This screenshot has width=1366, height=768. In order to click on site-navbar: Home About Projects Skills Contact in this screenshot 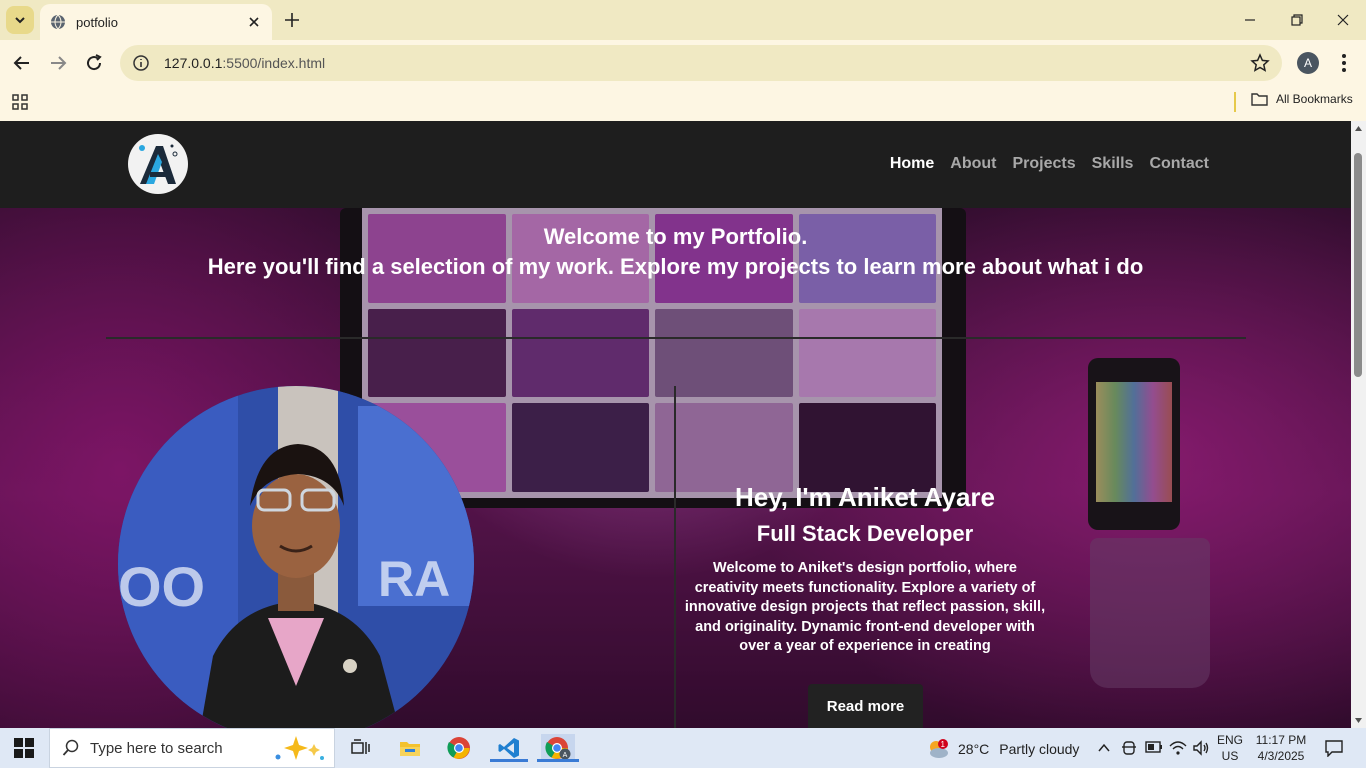, I will do `click(675, 164)`.